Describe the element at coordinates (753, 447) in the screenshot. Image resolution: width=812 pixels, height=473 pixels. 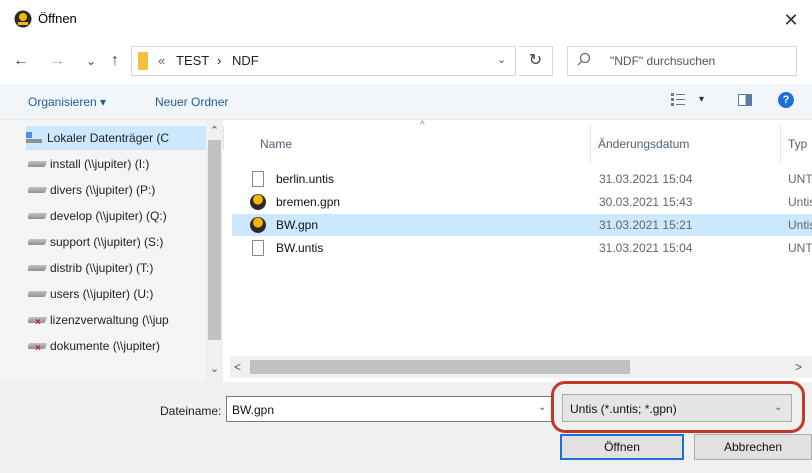
I see `cancel-button: Abbrechen` at that location.